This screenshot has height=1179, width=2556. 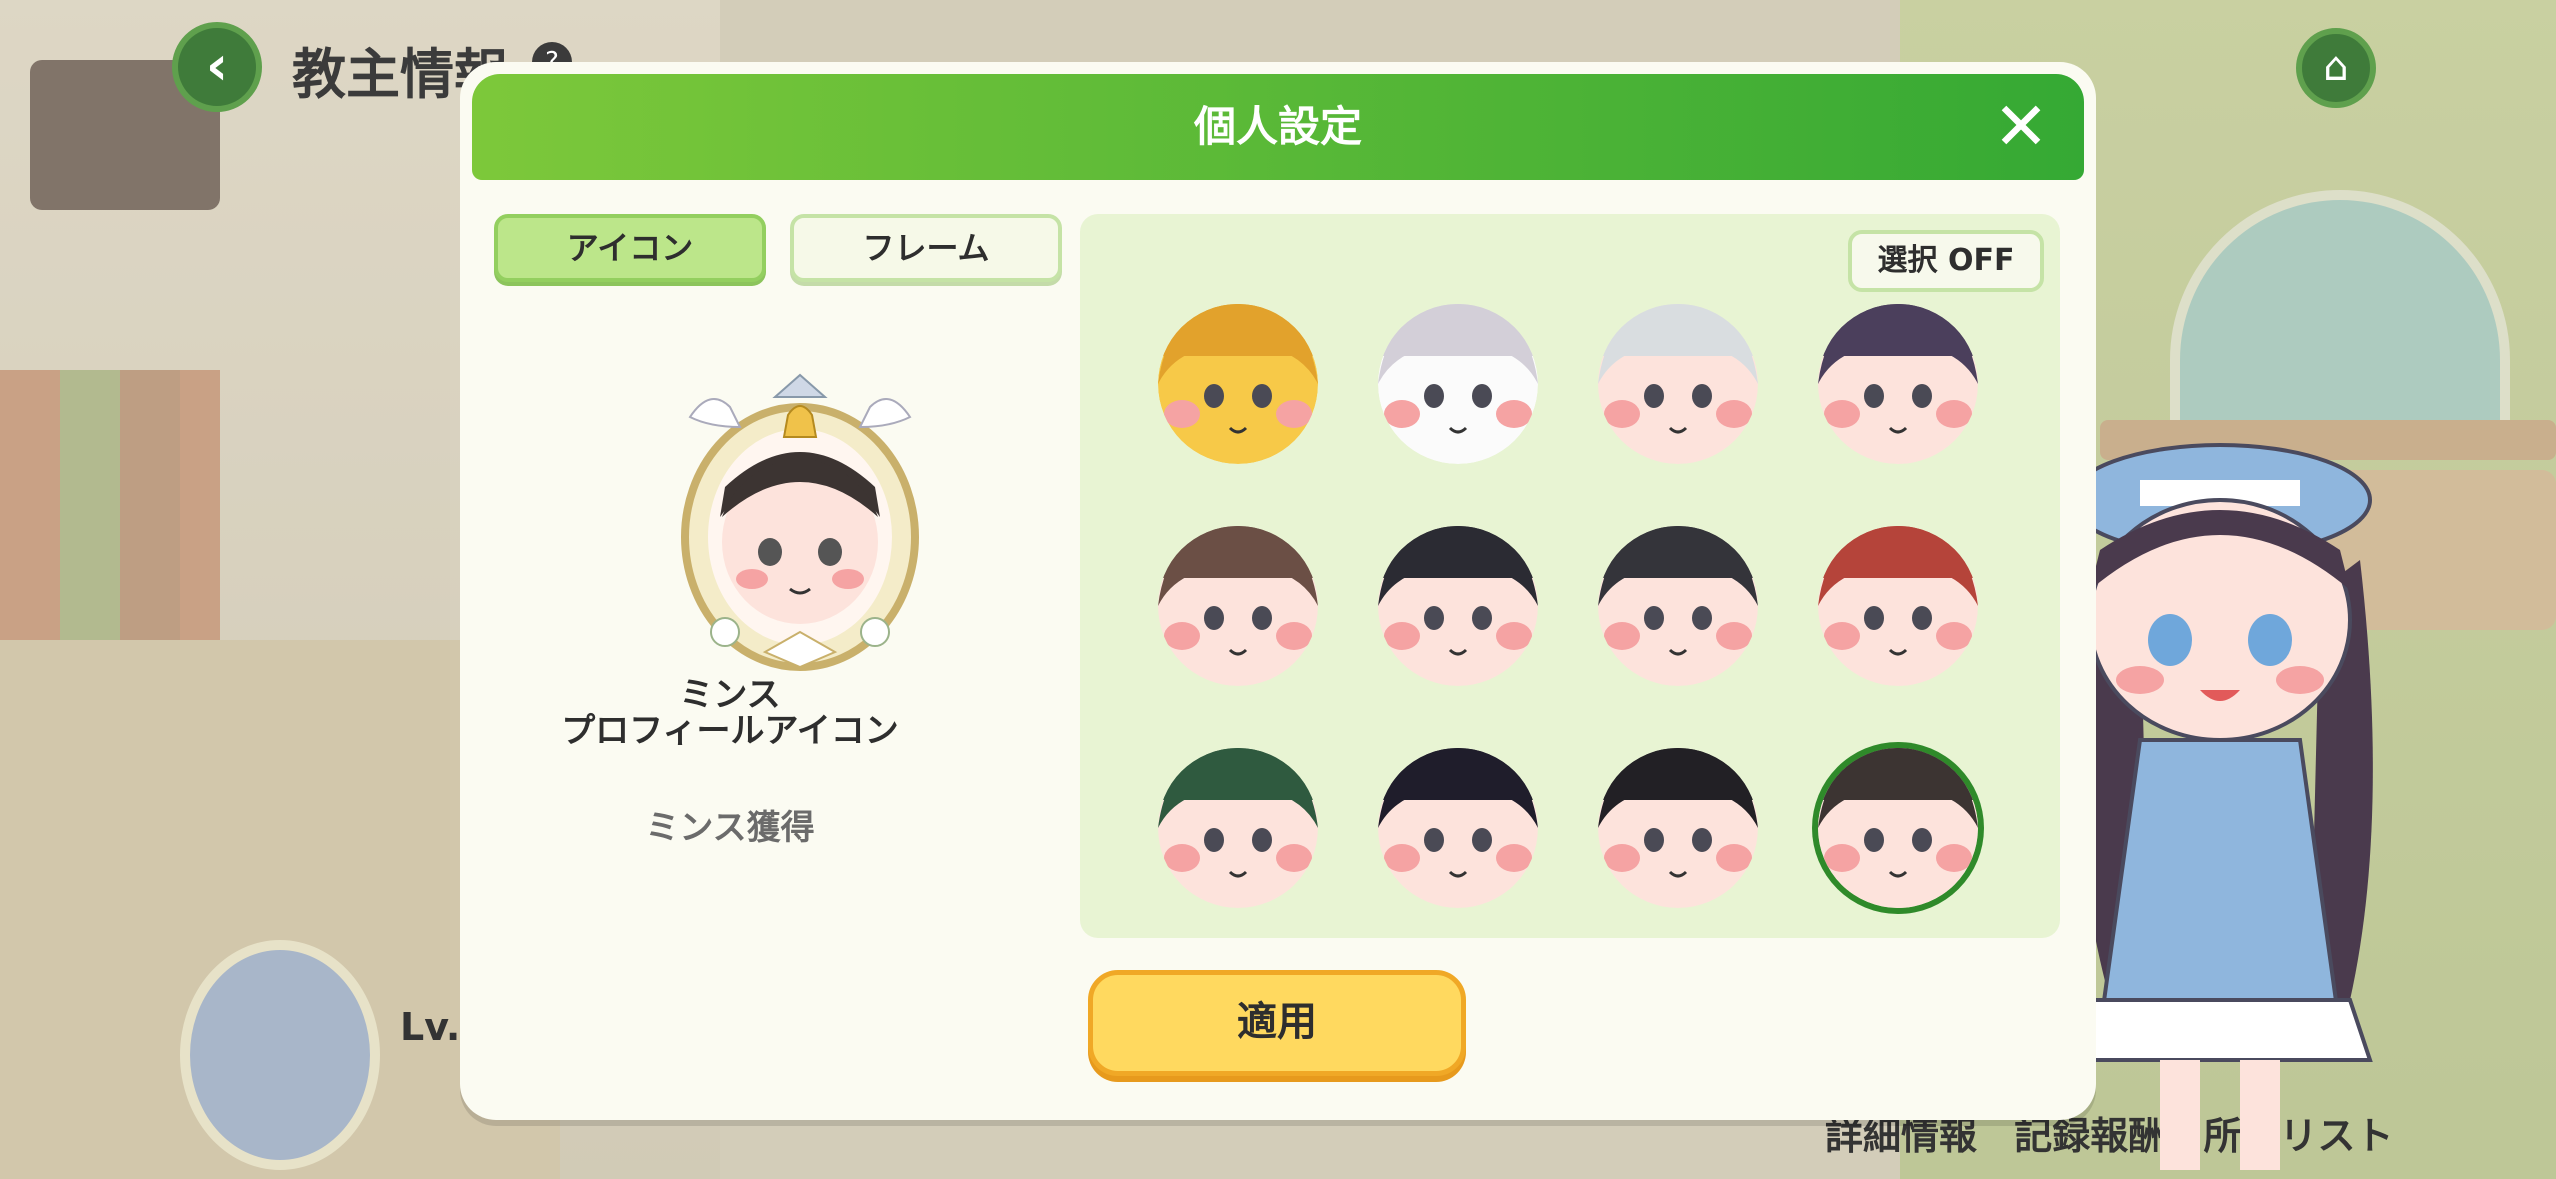 I want to click on pumpkin-ghost-avatar-icon, so click(x=1458, y=384).